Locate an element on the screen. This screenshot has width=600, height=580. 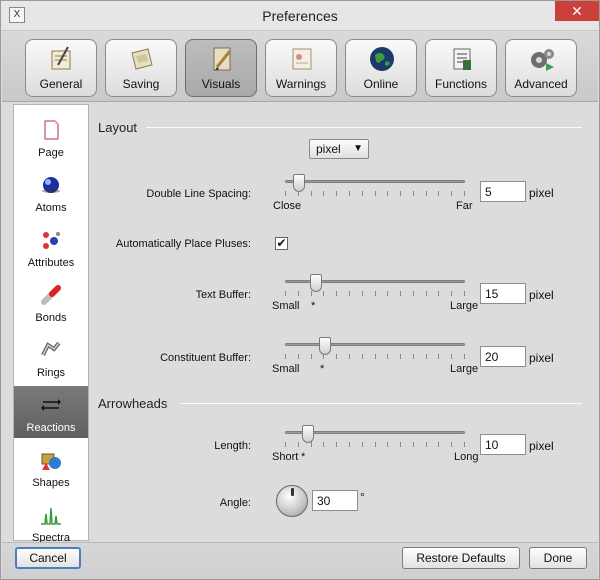
text-buffer-input: 15 is located at coordinates (503, 293).